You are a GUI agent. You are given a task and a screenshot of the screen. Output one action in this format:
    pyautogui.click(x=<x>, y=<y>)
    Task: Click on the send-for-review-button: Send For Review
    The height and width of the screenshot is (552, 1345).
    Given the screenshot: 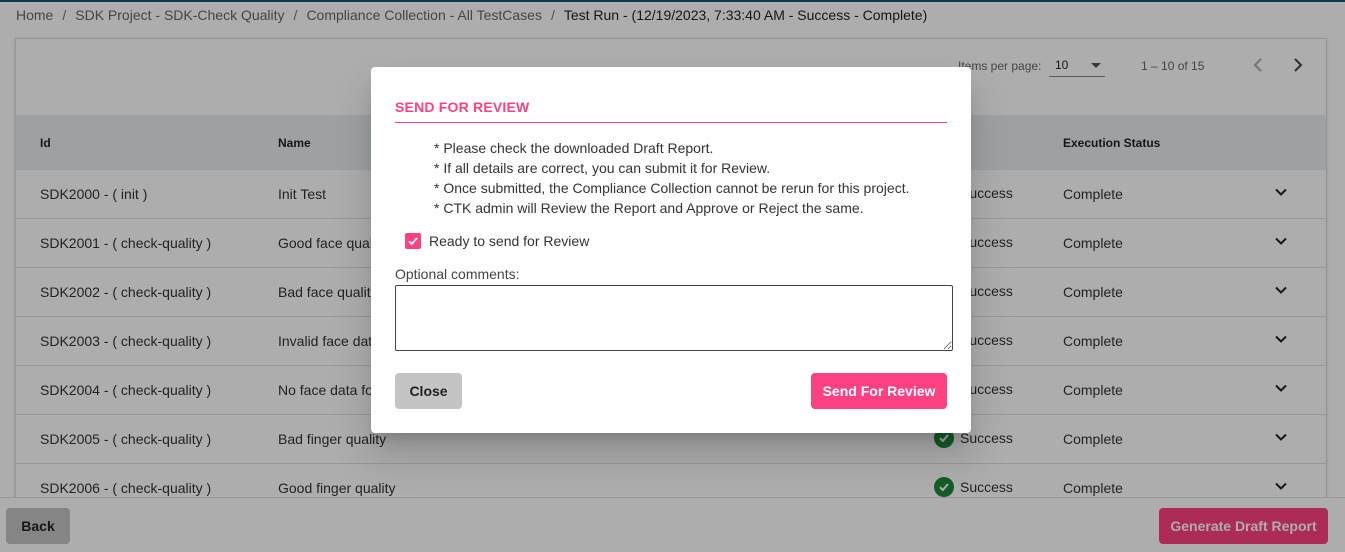 What is the action you would take?
    pyautogui.click(x=879, y=391)
    